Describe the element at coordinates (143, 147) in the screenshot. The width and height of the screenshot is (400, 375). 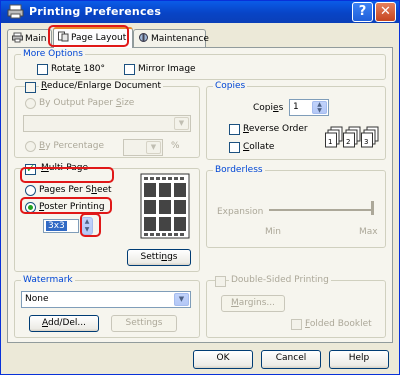
I see `percentage-spinner: ▼` at that location.